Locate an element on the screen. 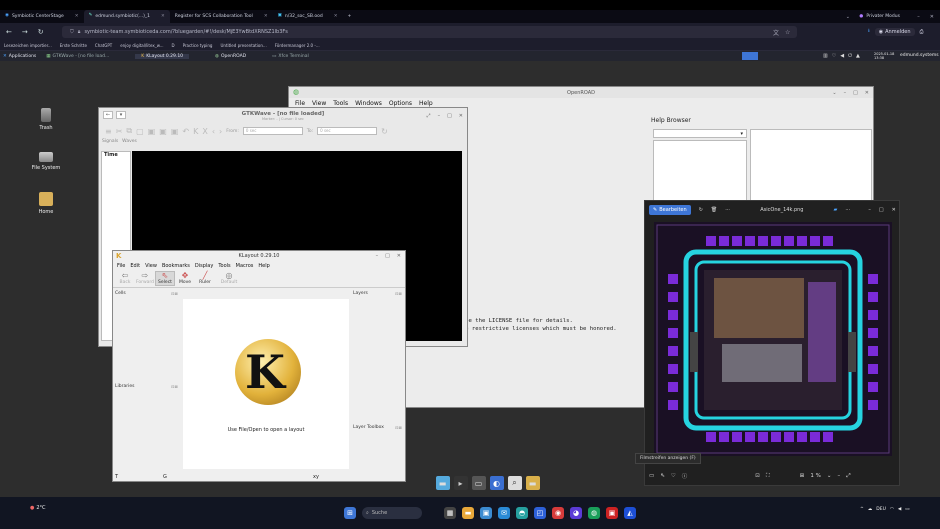 The width and height of the screenshot is (940, 529). battery-icon: ▭ is located at coordinates (907, 509).